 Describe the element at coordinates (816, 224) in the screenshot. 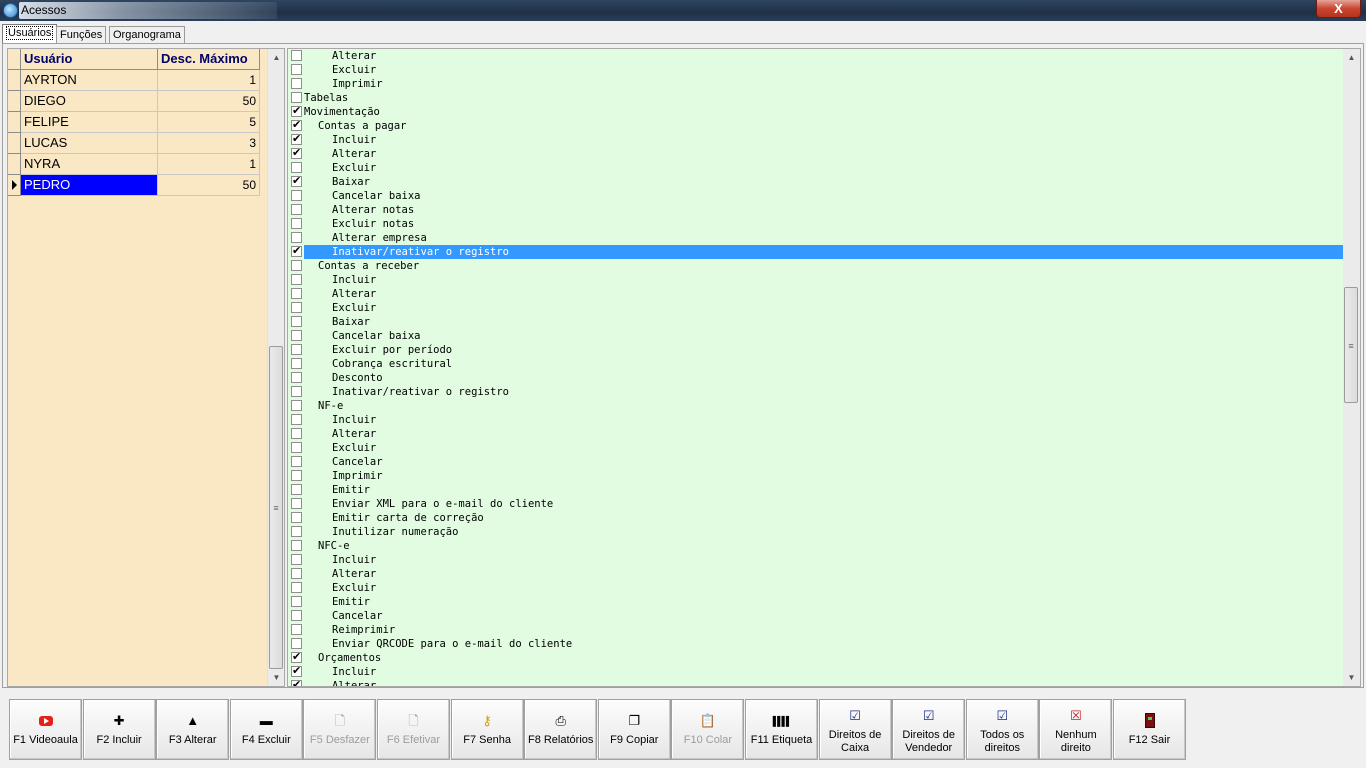

I see `permission-item: Excluir notas` at that location.